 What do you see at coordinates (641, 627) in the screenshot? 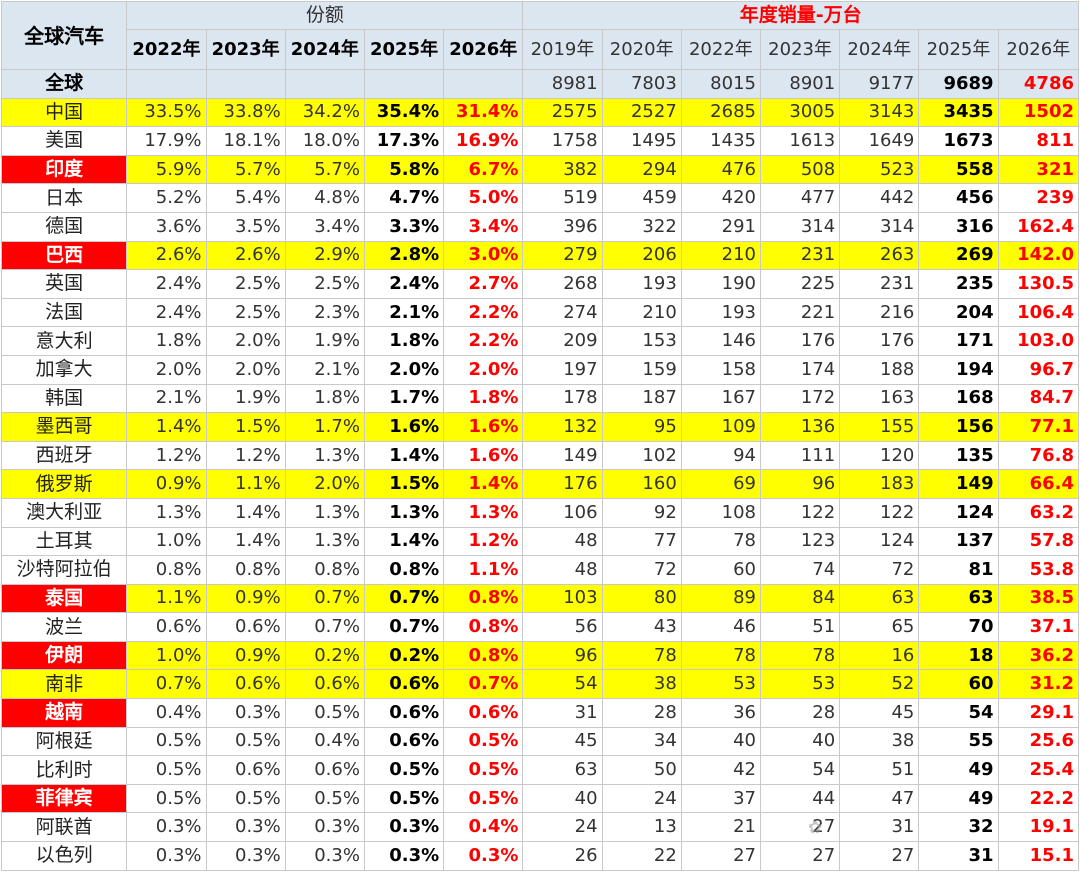
I see `sales-cell: 43` at bounding box center [641, 627].